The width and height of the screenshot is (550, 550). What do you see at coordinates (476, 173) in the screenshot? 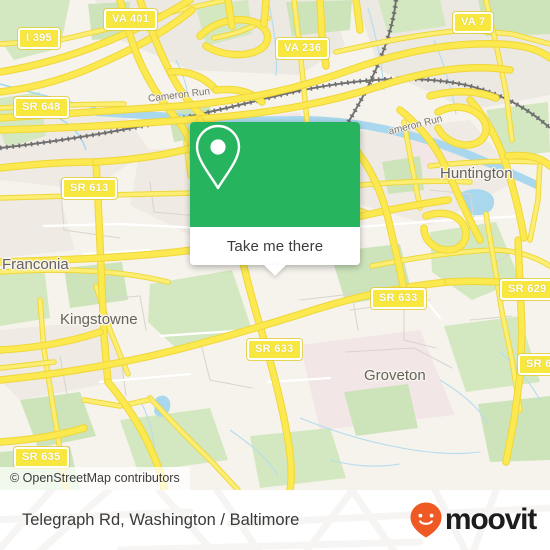
I see `place-label-huntington: Huntington` at bounding box center [476, 173].